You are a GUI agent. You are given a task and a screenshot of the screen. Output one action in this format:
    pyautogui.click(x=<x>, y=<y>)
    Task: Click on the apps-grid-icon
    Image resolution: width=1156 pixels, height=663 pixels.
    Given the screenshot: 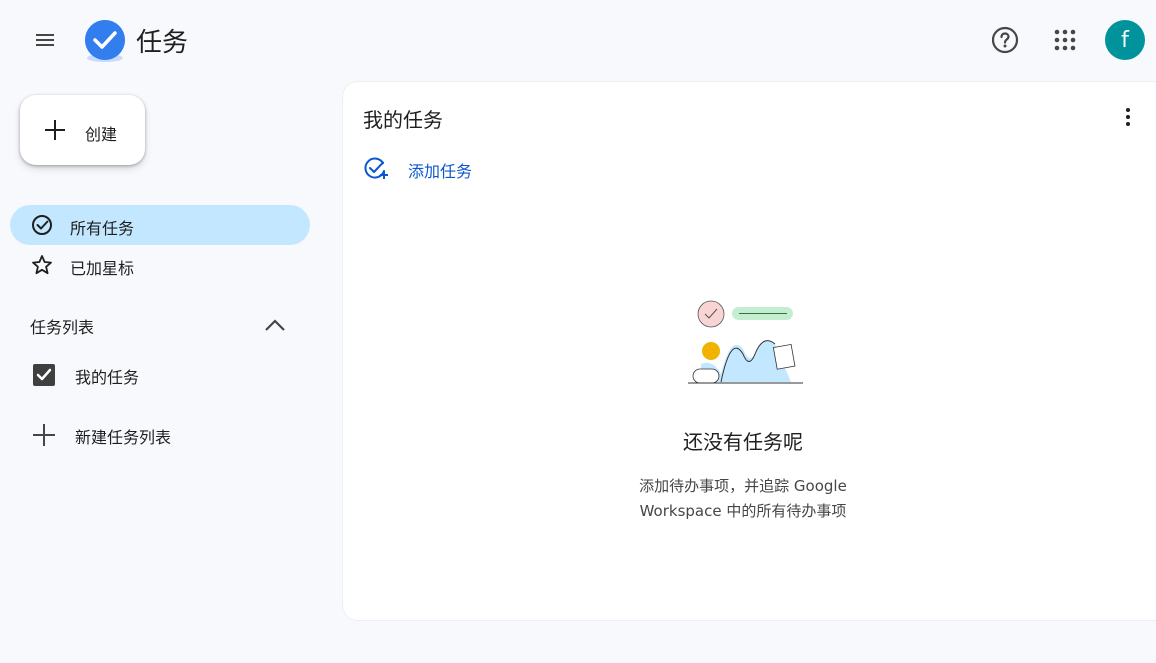 What is the action you would take?
    pyautogui.click(x=1065, y=40)
    